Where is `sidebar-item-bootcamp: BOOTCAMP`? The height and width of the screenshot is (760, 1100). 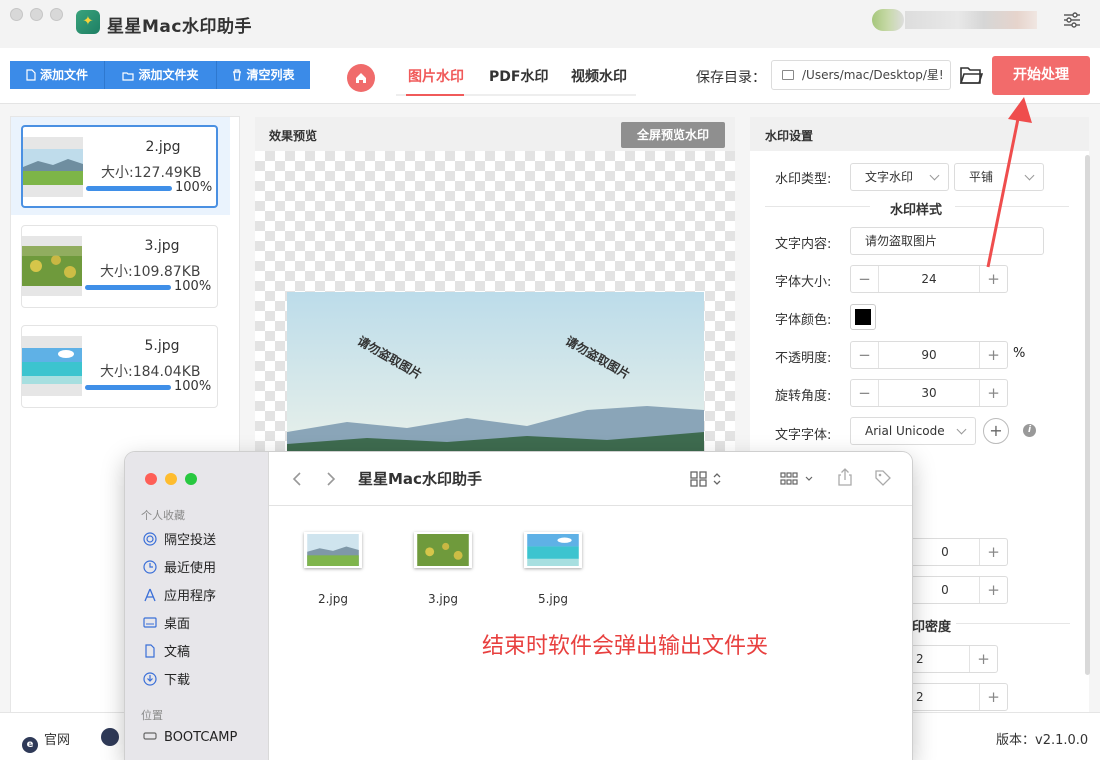
sidebar-item-bootcamp: BOOTCAMP is located at coordinates (190, 737).